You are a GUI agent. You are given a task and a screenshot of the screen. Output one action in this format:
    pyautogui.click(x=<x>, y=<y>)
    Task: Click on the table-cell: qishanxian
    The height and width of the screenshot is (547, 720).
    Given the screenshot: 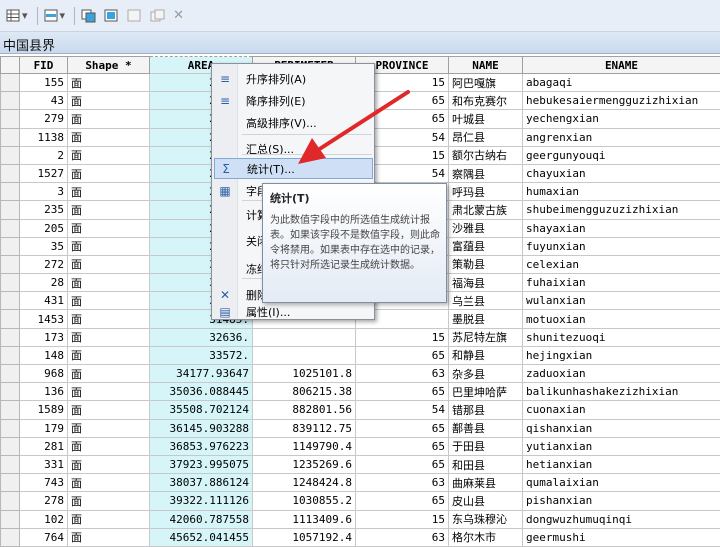 What is the action you would take?
    pyautogui.click(x=621, y=428)
    